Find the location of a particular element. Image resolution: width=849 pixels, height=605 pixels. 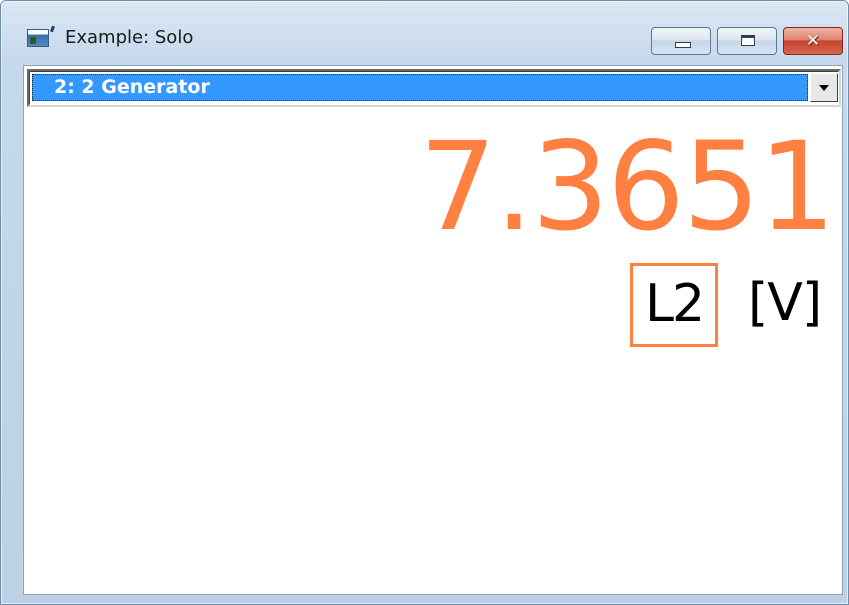

maximize-icon is located at coordinates (748, 40).